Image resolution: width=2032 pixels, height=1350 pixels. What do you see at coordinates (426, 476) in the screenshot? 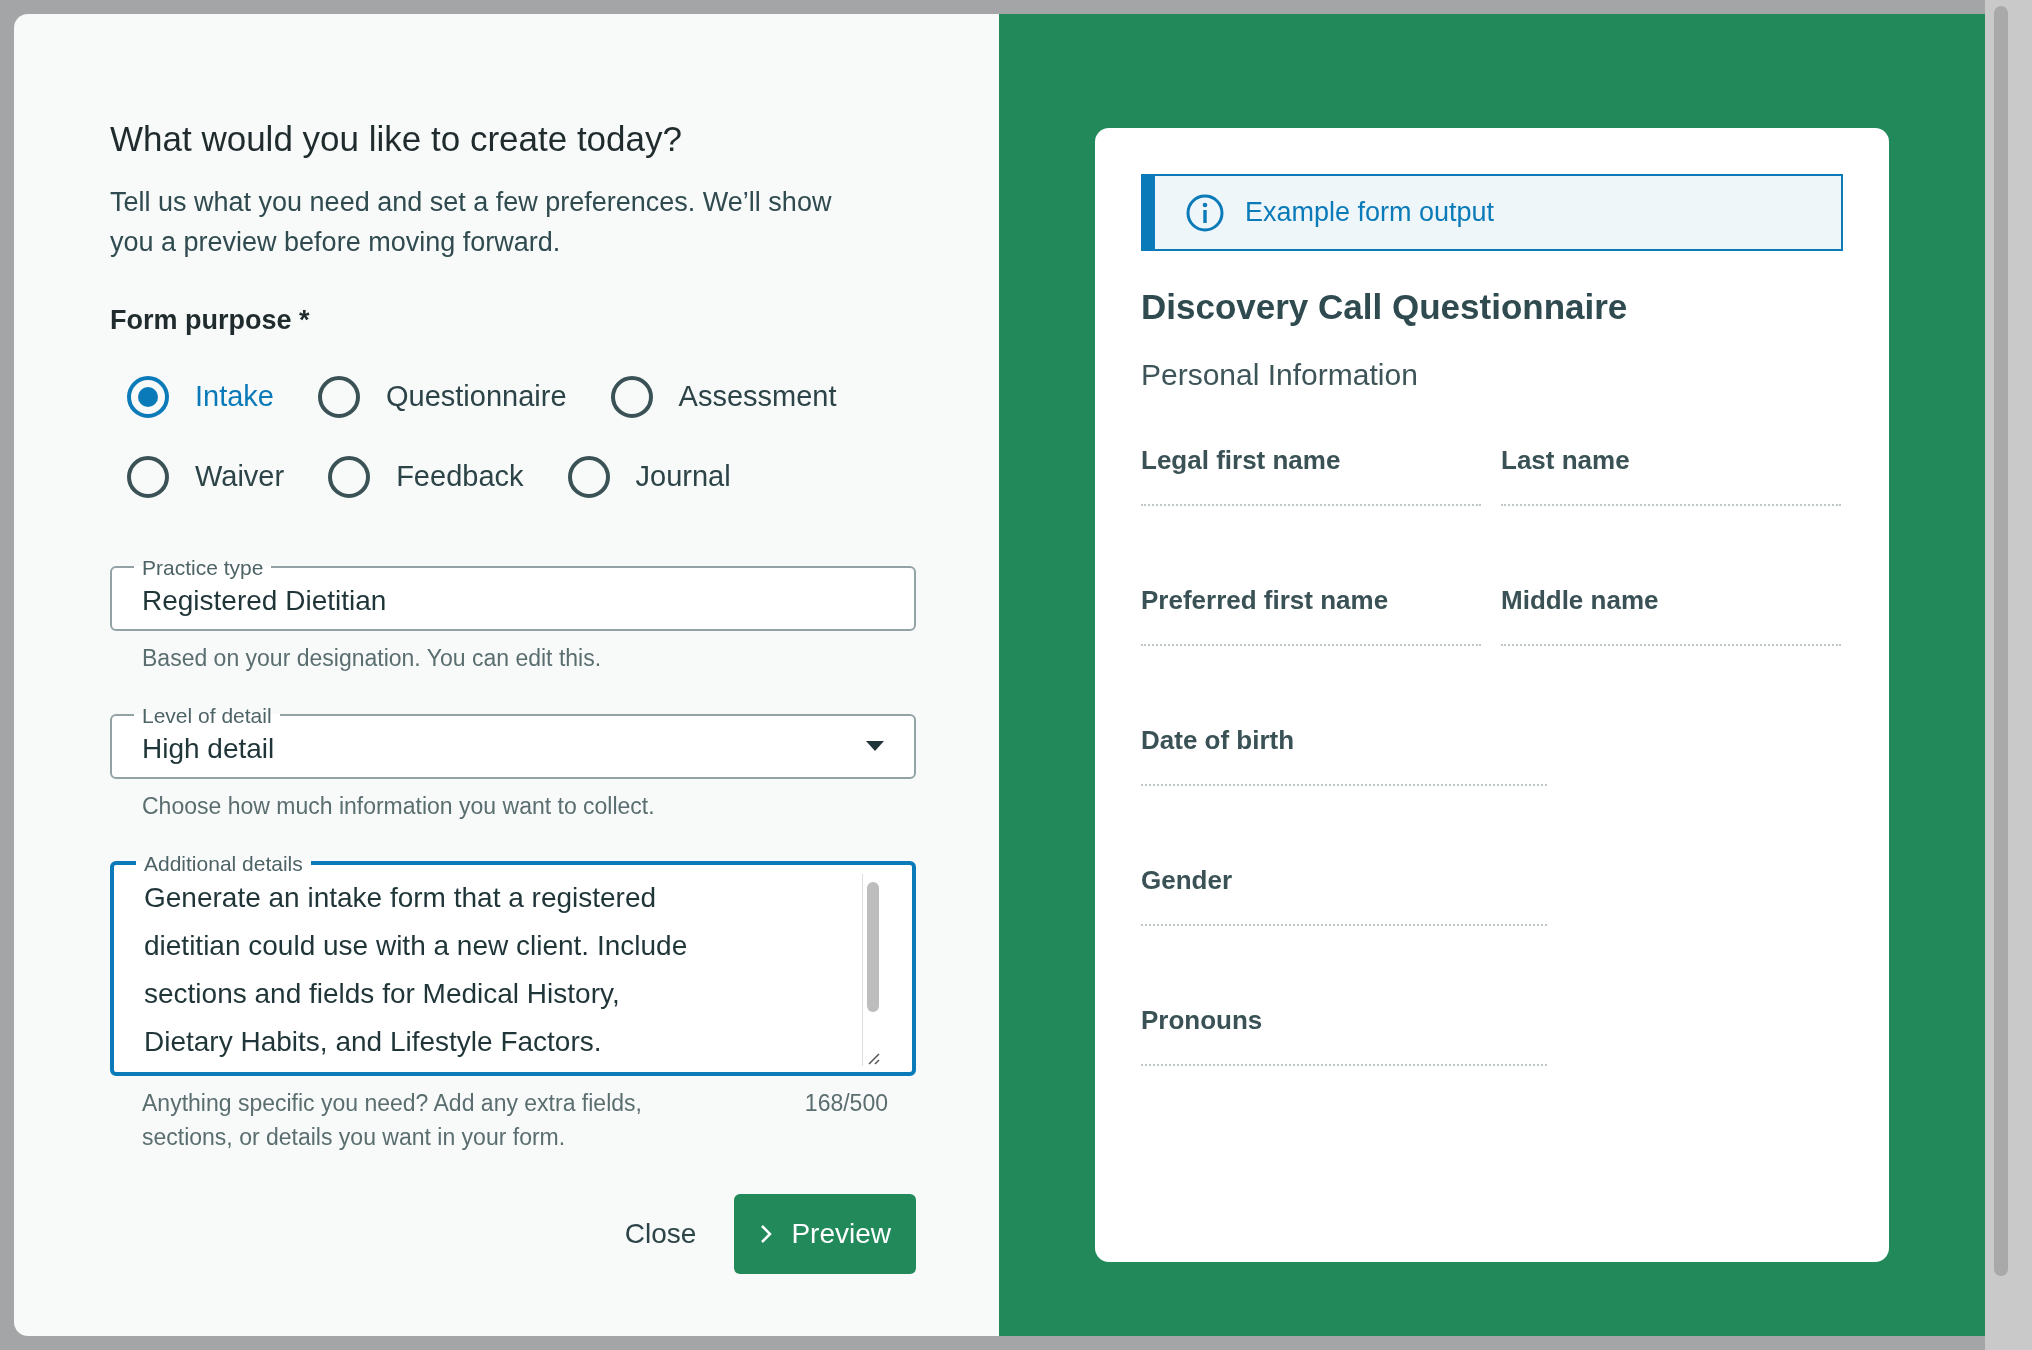
I see `radio-option: Feedback` at bounding box center [426, 476].